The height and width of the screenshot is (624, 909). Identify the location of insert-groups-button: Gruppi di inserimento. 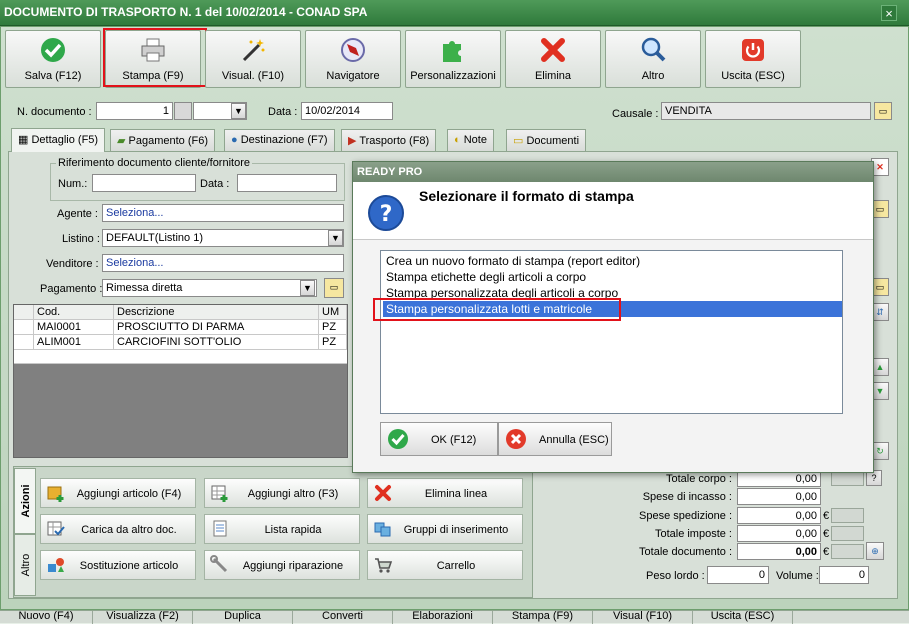
(445, 529).